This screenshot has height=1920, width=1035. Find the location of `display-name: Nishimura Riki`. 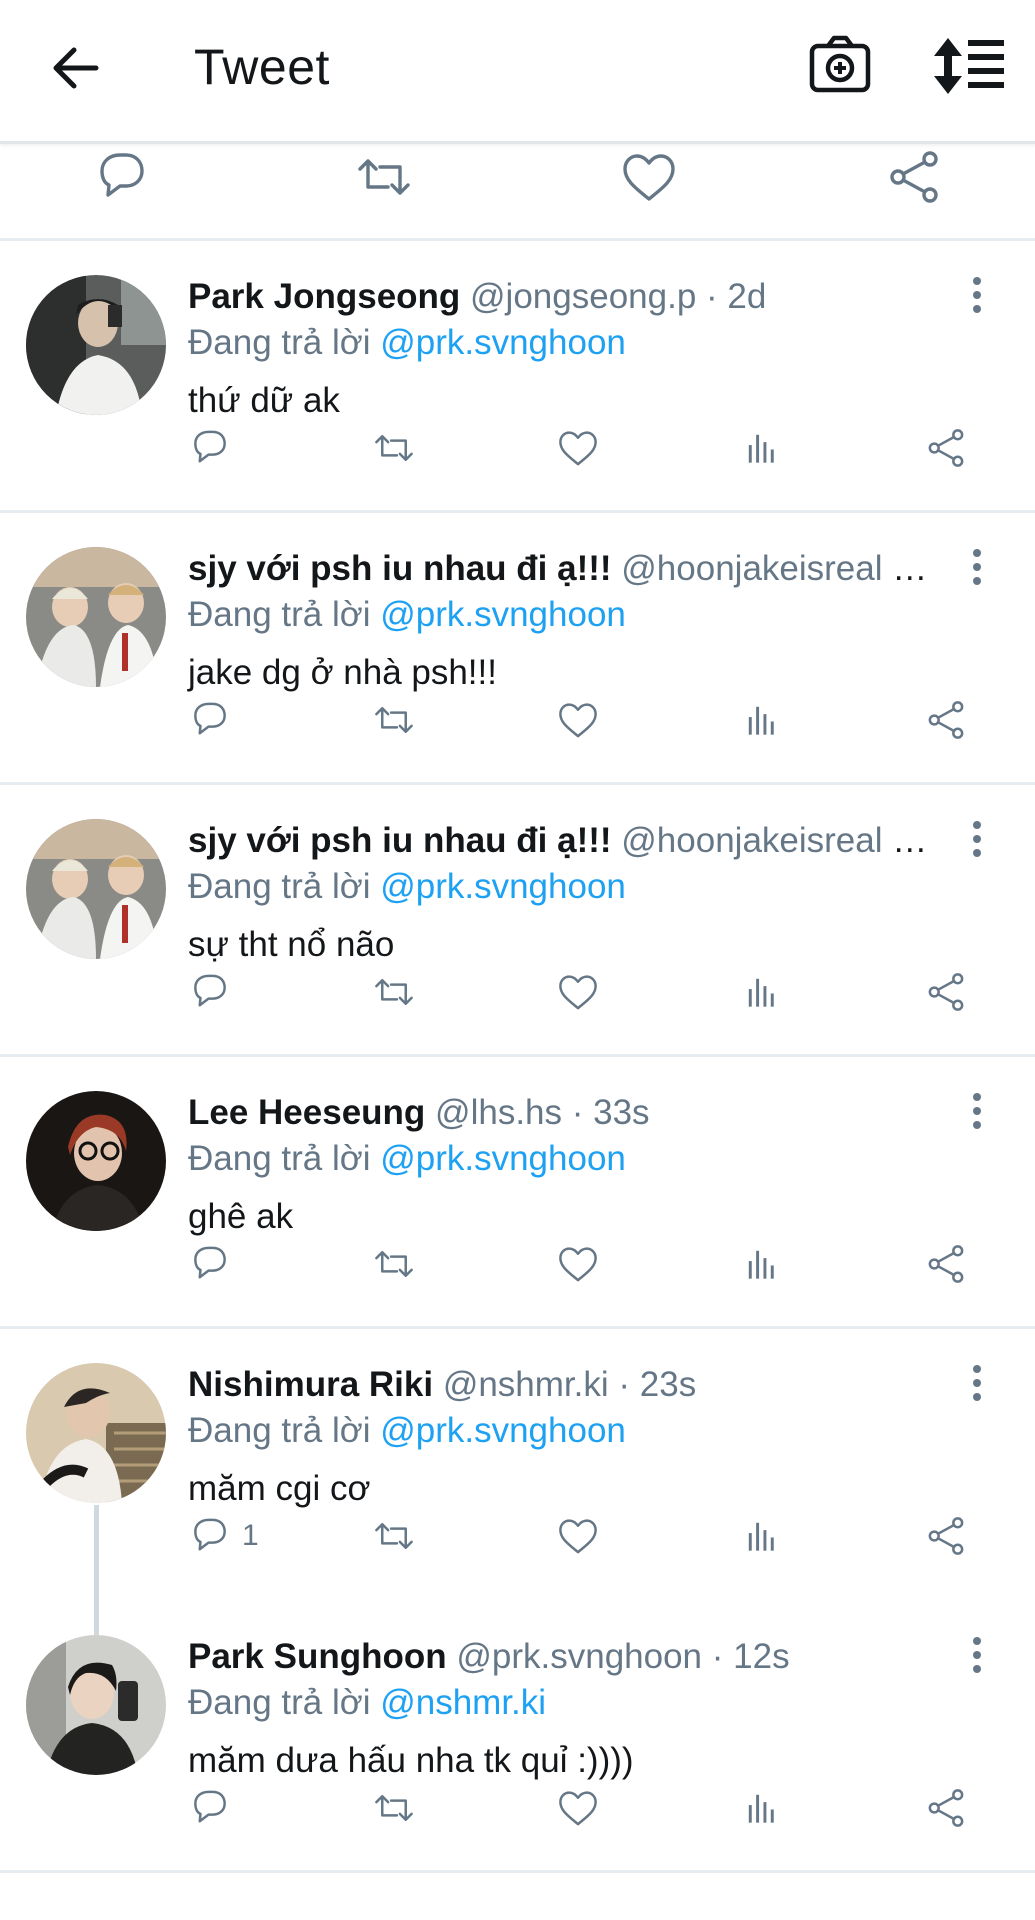

display-name: Nishimura Riki is located at coordinates (310, 1384).